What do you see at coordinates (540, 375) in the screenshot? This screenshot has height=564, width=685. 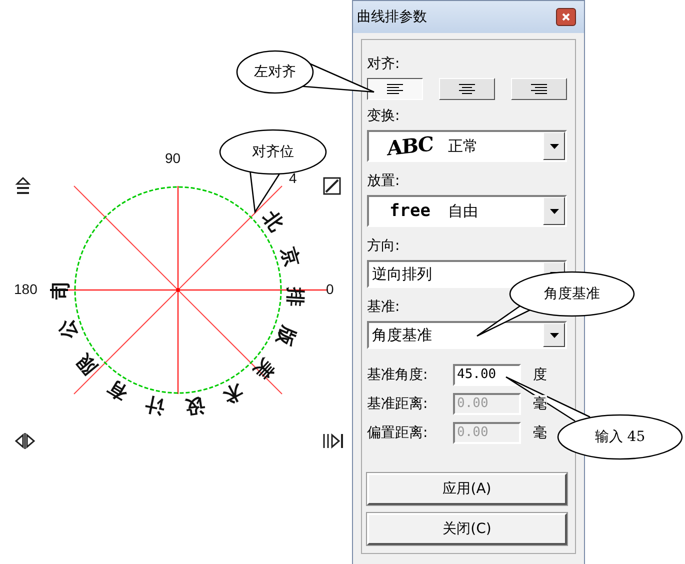 I see `unit-label: 度` at bounding box center [540, 375].